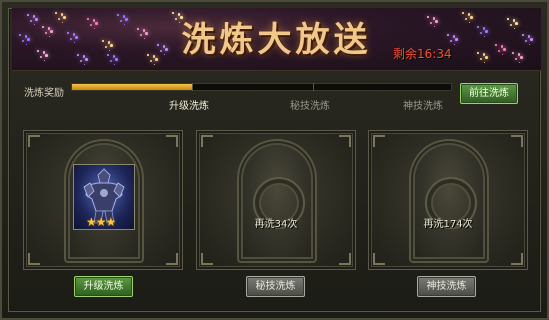  I want to click on event-title: 洗炼大放送, so click(276, 40).